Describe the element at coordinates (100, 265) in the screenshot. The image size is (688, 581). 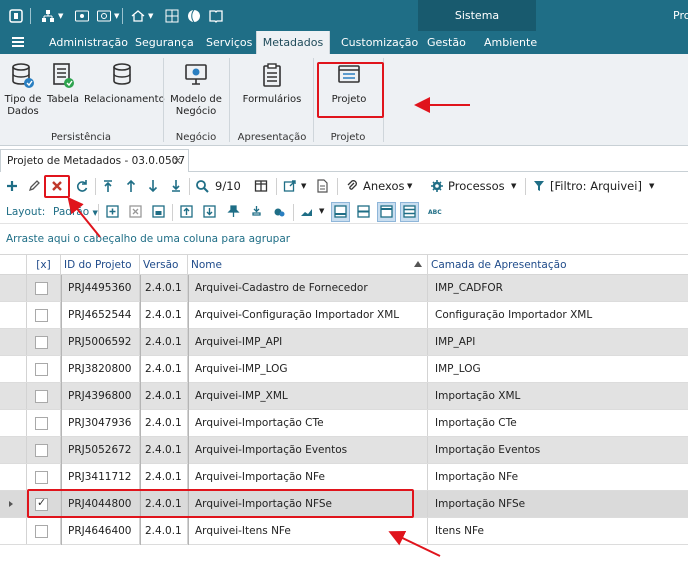
I see `header-id-projeto: ID do Projeto` at that location.